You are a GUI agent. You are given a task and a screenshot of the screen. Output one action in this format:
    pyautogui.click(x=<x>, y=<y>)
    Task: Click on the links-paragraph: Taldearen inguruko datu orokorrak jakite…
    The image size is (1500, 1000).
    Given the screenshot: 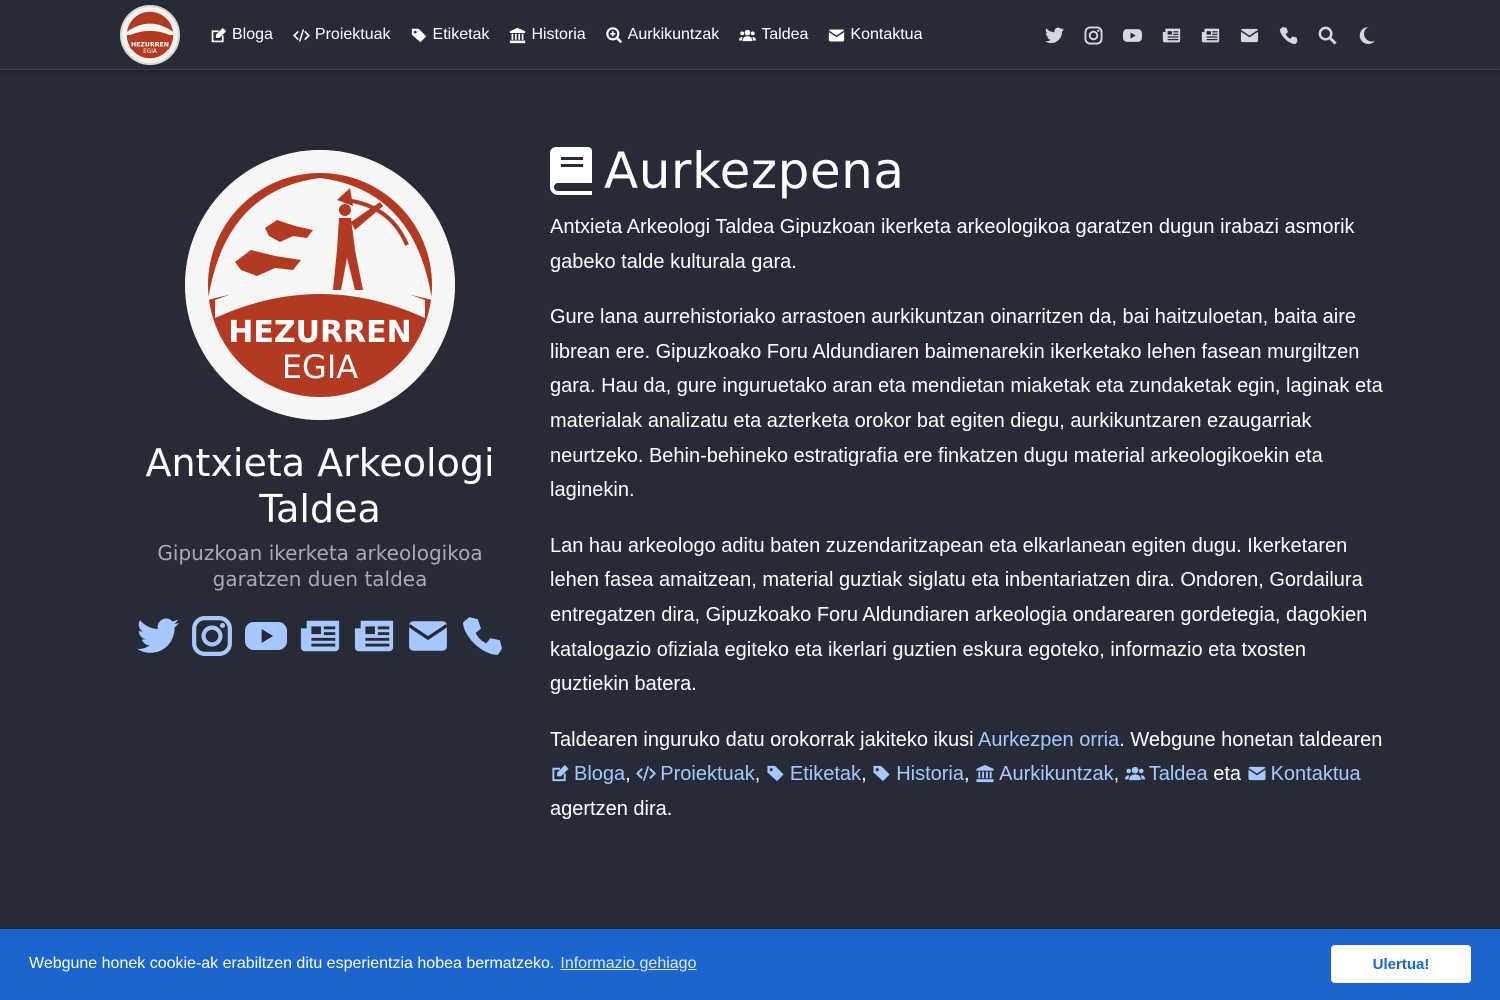 What is the action you would take?
    pyautogui.click(x=966, y=774)
    